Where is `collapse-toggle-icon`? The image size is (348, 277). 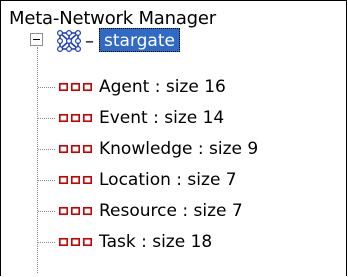 collapse-toggle-icon is located at coordinates (36, 39).